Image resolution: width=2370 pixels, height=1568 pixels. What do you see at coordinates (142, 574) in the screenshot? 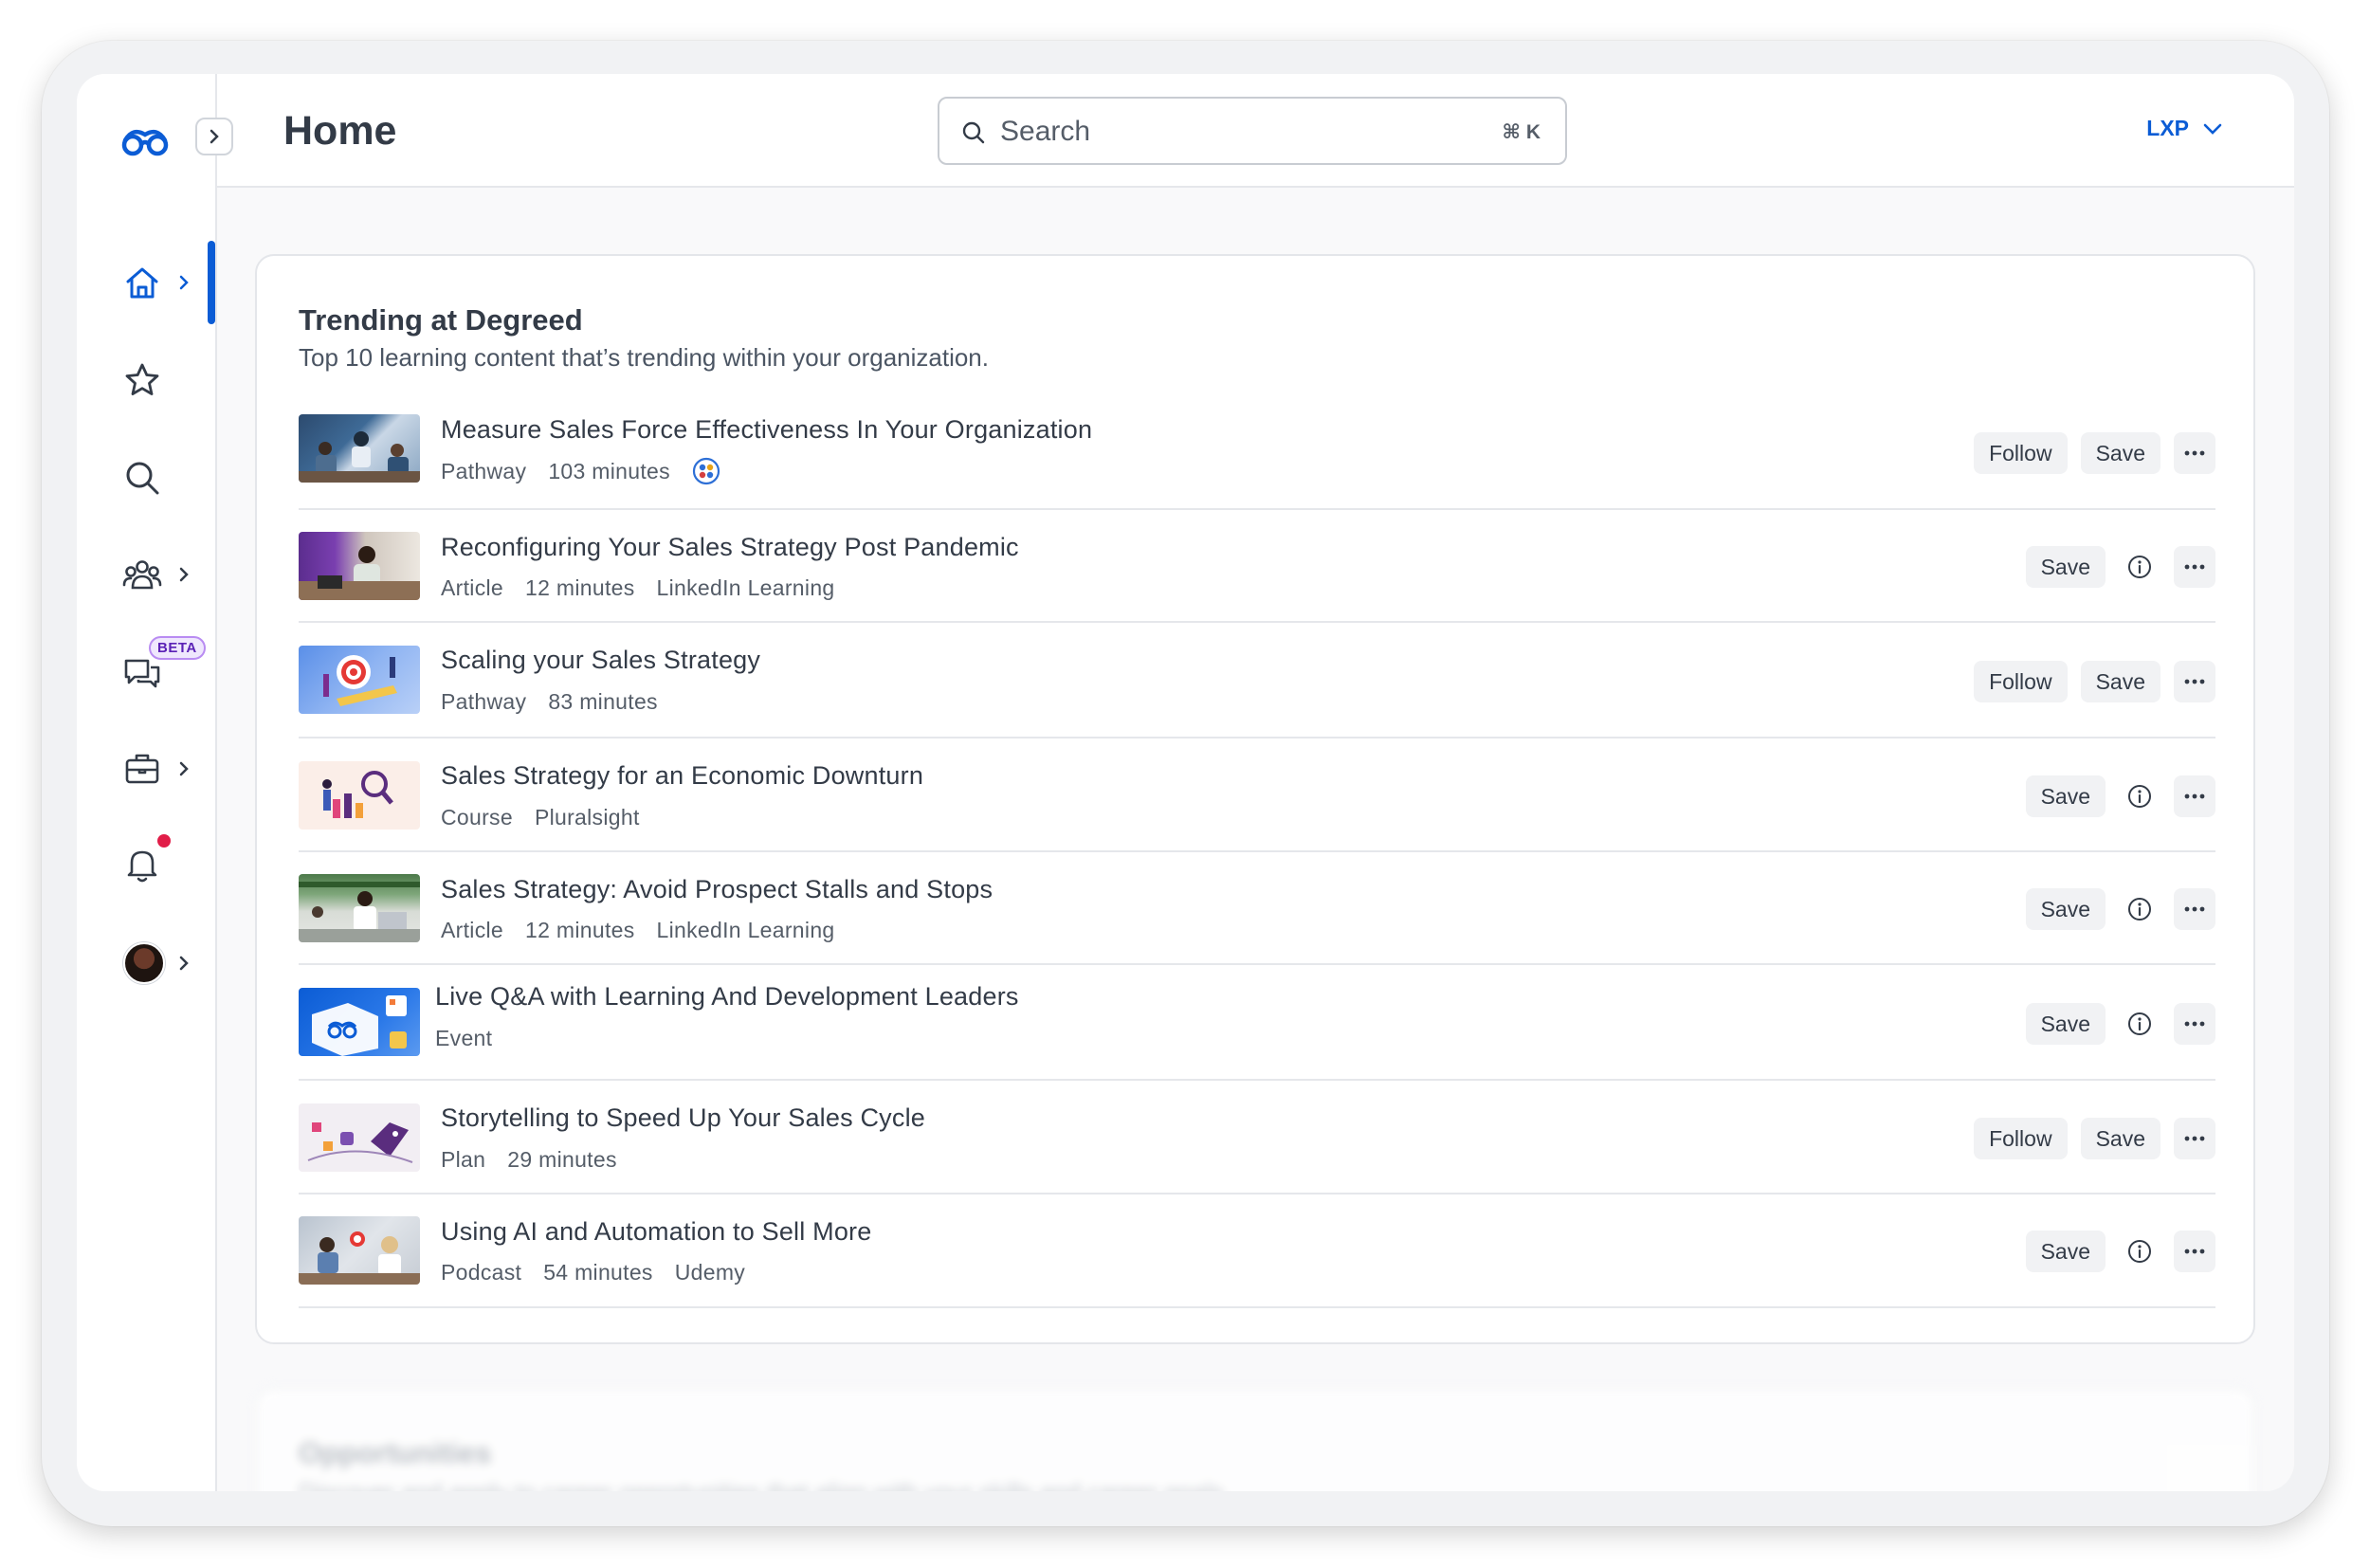
I see `people-icon` at bounding box center [142, 574].